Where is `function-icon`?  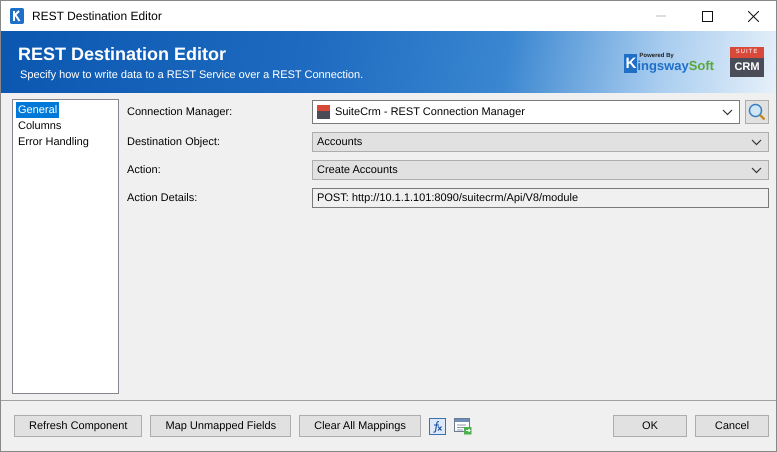 function-icon is located at coordinates (437, 426).